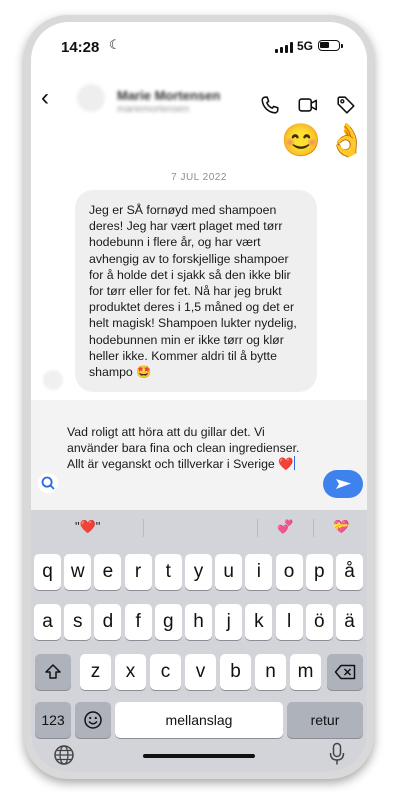 The image size is (400, 800). What do you see at coordinates (200, 672) in the screenshot?
I see `key-v: v` at bounding box center [200, 672].